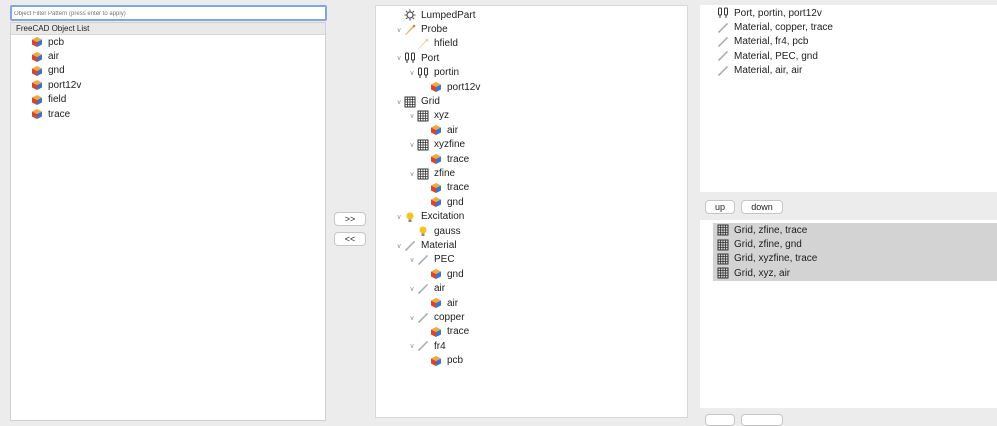 Image resolution: width=997 pixels, height=426 pixels. I want to click on tree-item: gauss, so click(434, 231).